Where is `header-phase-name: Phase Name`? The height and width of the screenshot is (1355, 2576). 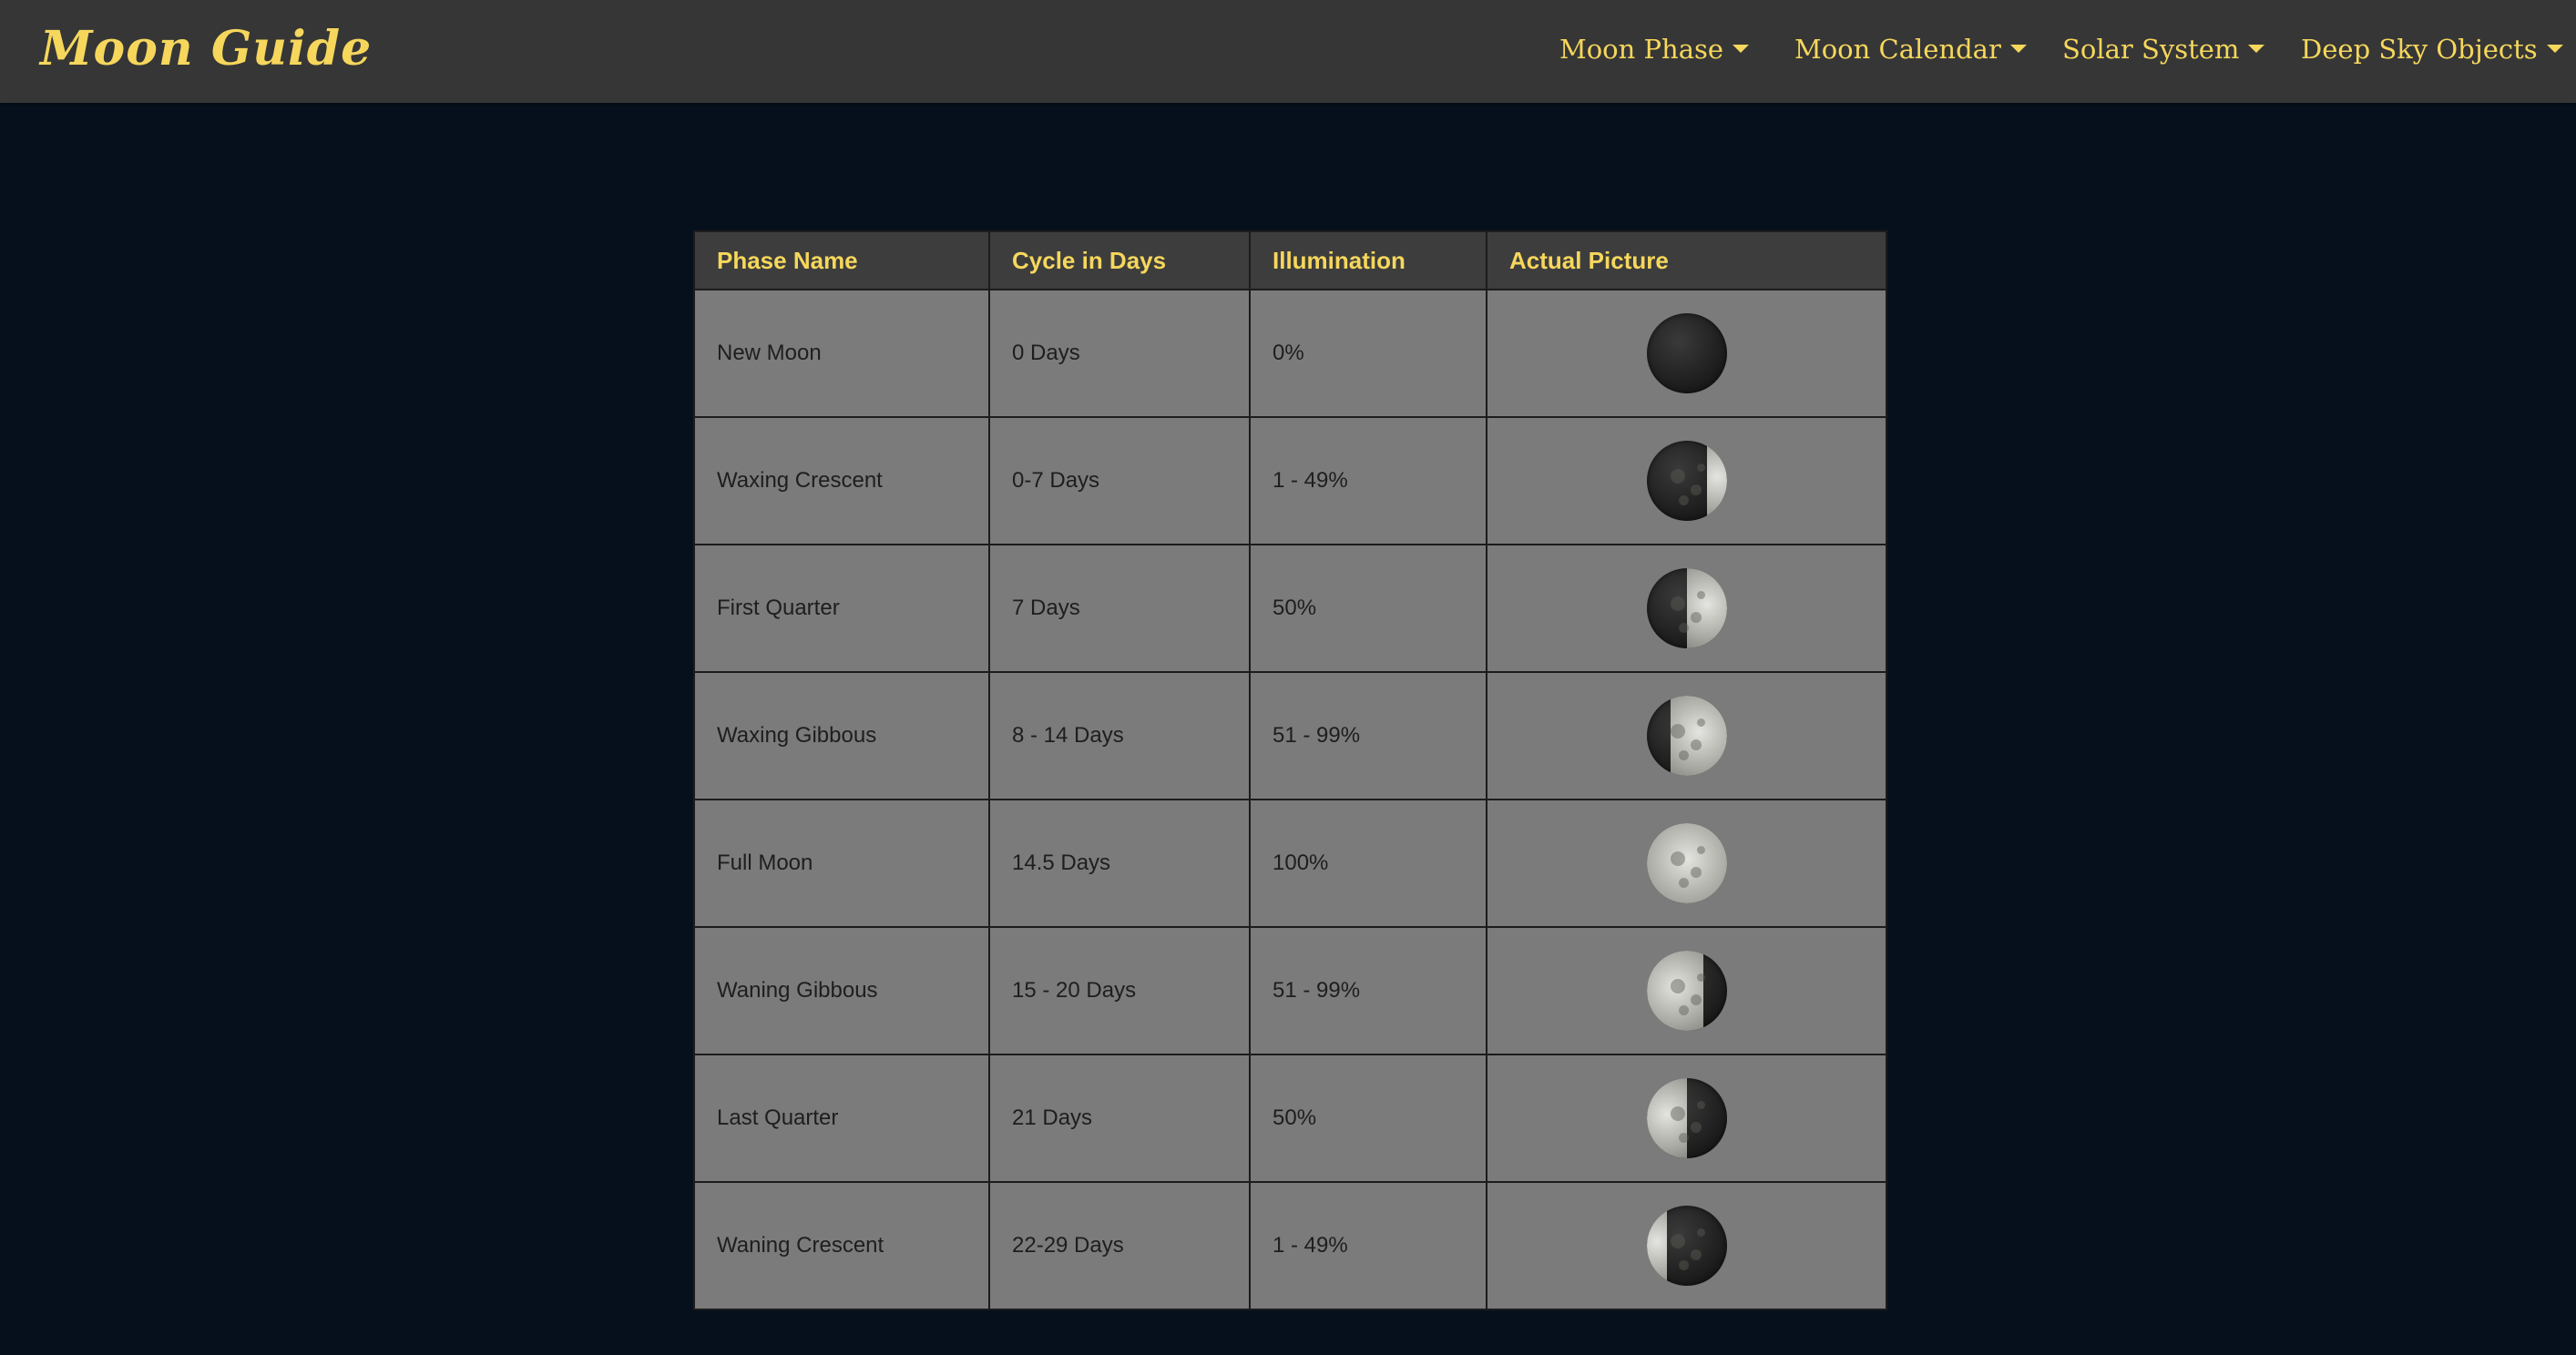 header-phase-name: Phase Name is located at coordinates (841, 260).